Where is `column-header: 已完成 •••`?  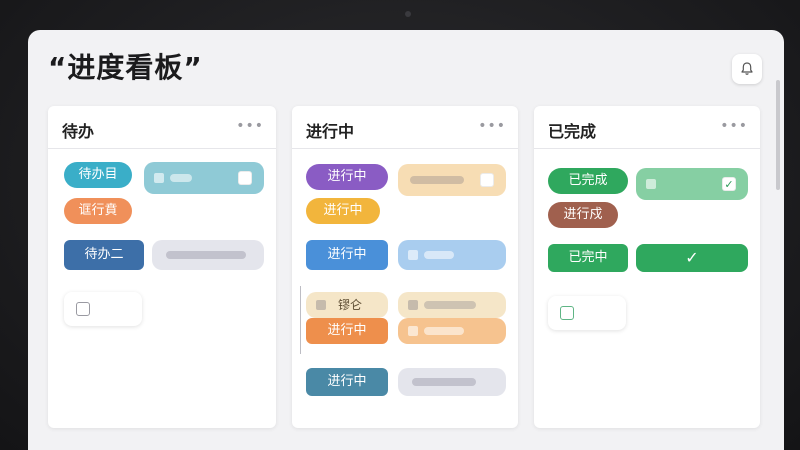
column-header: 已完成 ••• is located at coordinates (647, 127).